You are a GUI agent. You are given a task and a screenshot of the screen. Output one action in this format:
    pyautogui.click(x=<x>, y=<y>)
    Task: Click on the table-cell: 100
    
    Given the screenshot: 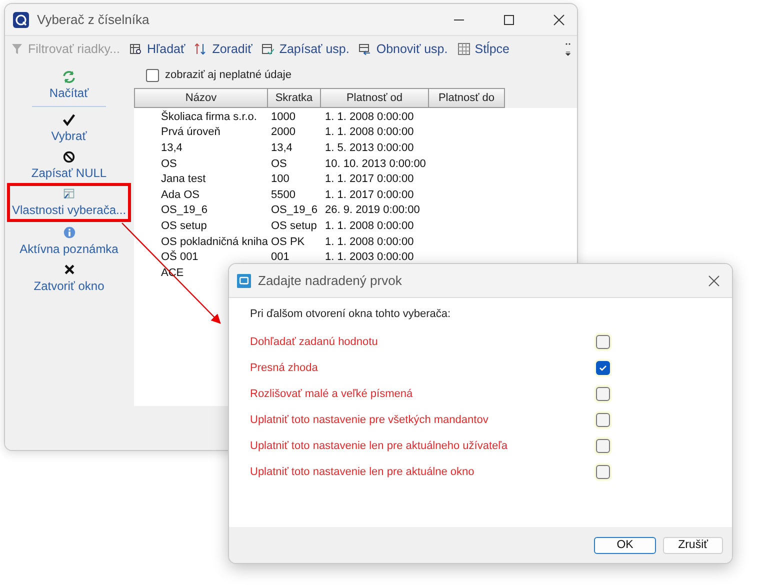 What is the action you would take?
    pyautogui.click(x=280, y=179)
    